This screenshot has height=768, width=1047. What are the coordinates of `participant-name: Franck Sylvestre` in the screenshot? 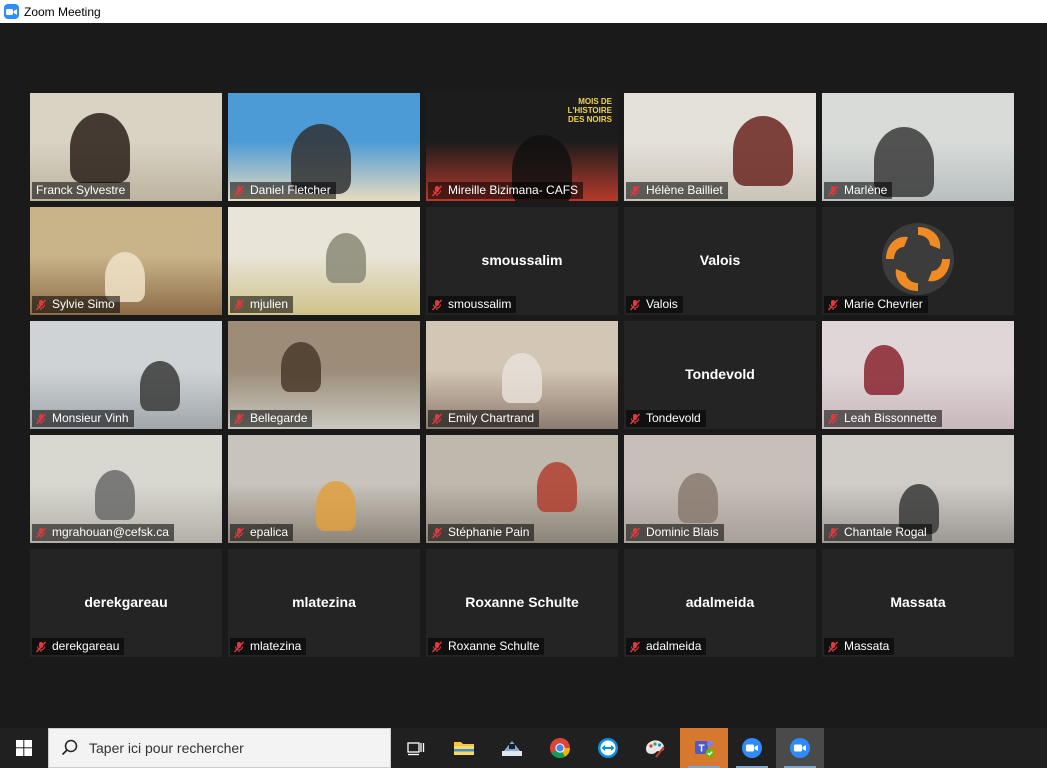 It's located at (81, 190).